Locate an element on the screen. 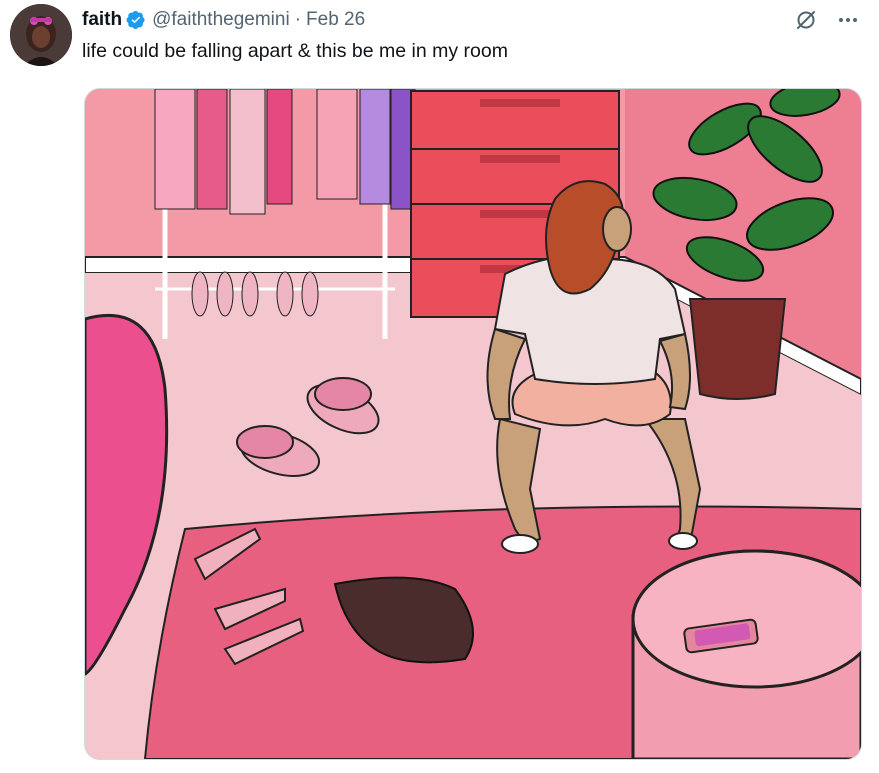  more-options-icon is located at coordinates (848, 20).